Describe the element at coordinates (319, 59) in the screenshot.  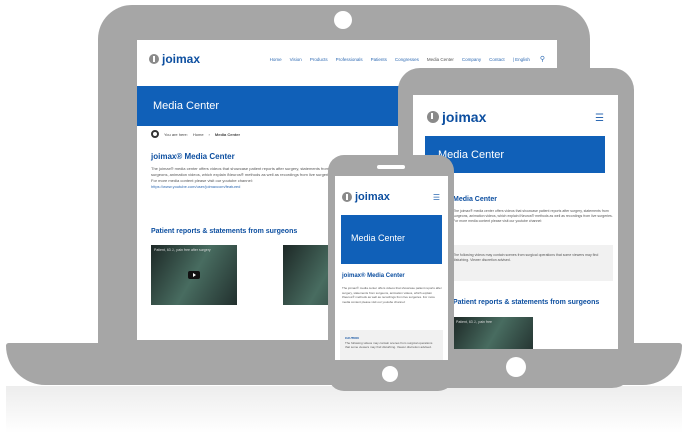
I see `nav-products: Products` at that location.